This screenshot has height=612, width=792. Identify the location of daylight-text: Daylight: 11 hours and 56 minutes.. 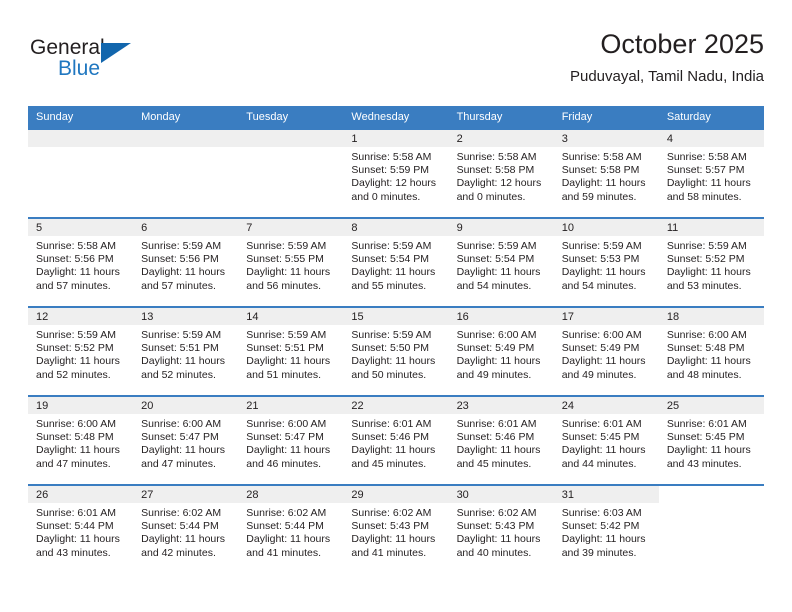
(288, 279).